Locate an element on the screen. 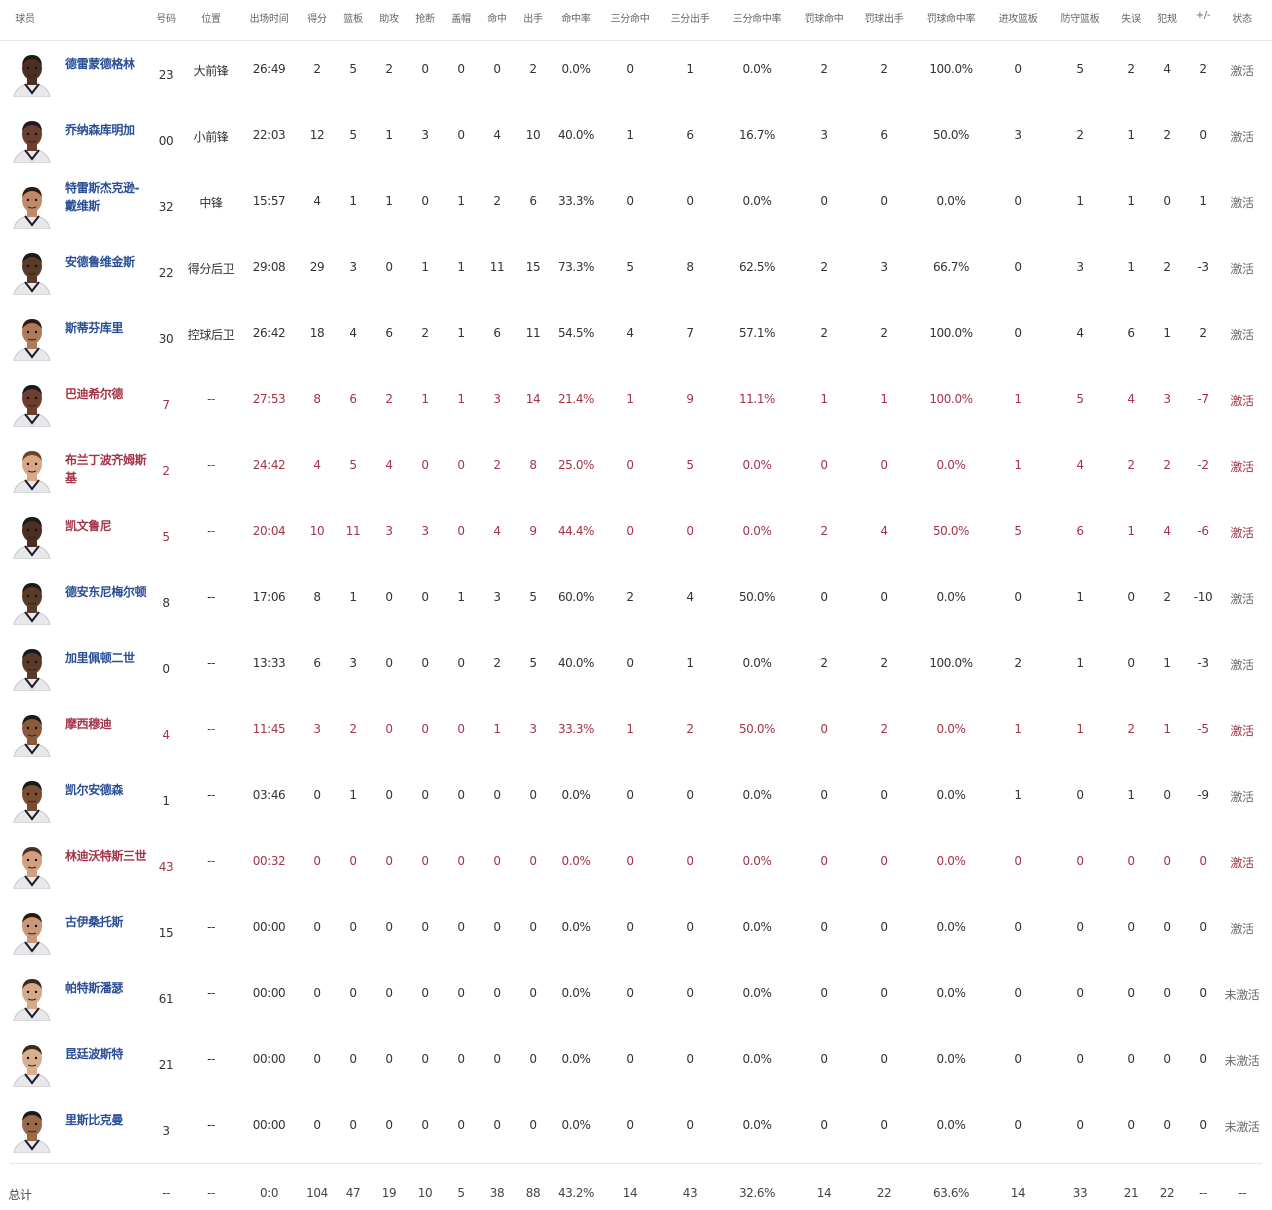 Image resolution: width=1272 pixels, height=1210 pixels. col-header-steals: 抢断 is located at coordinates (425, 17).